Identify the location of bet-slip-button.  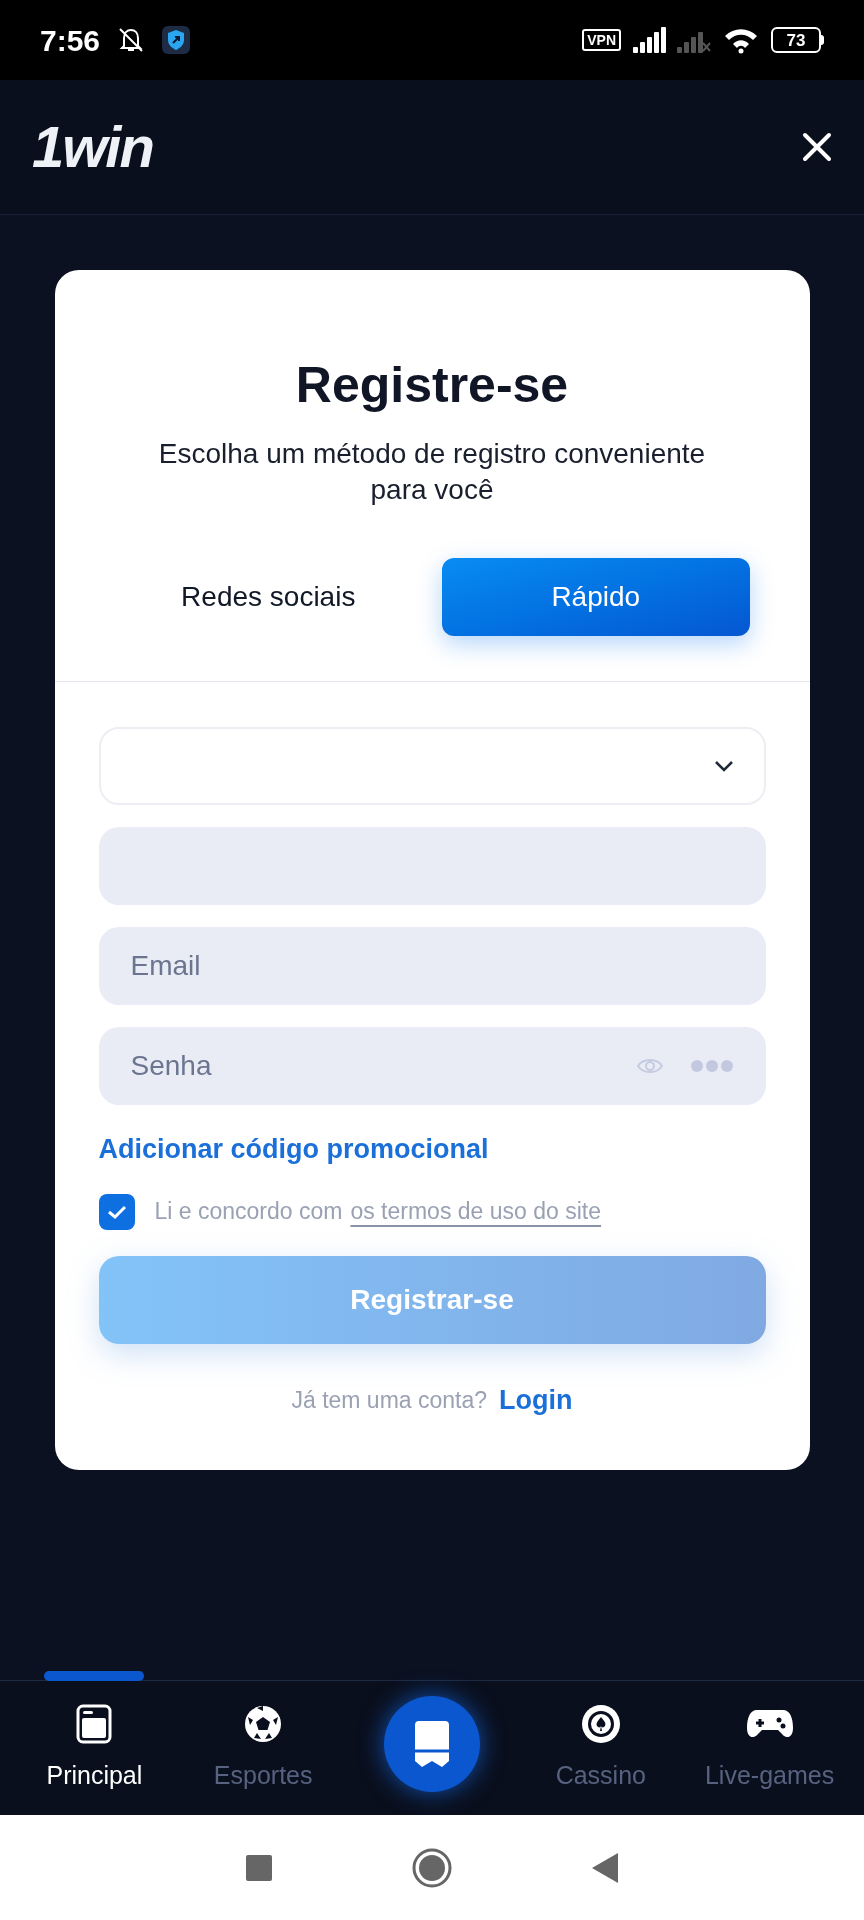
(432, 1744).